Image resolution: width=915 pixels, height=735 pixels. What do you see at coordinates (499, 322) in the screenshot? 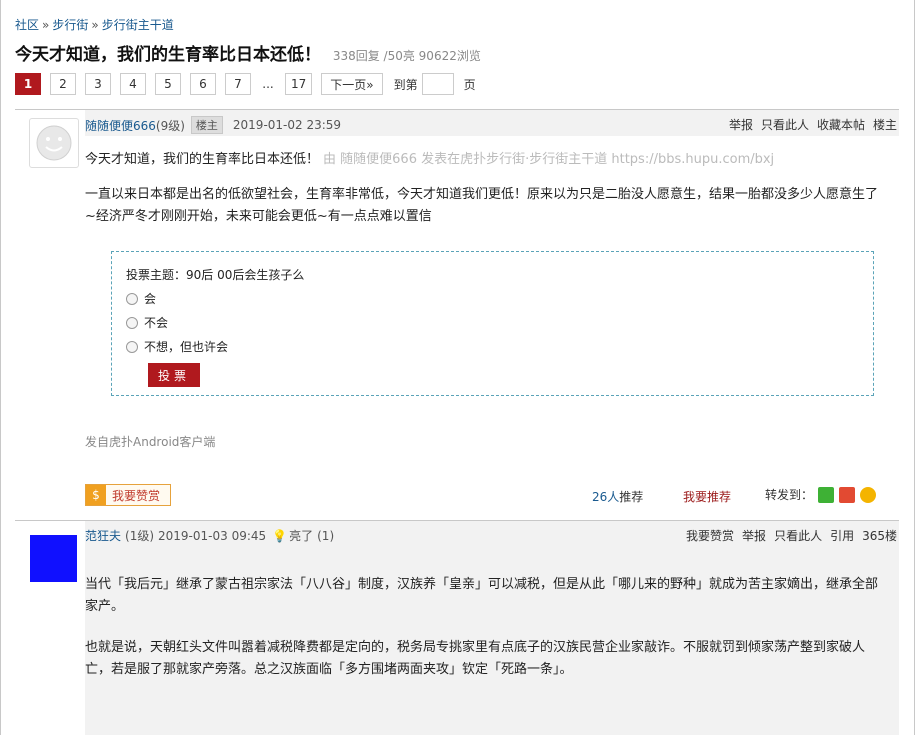
I see `poll-option: 不会` at bounding box center [499, 322].